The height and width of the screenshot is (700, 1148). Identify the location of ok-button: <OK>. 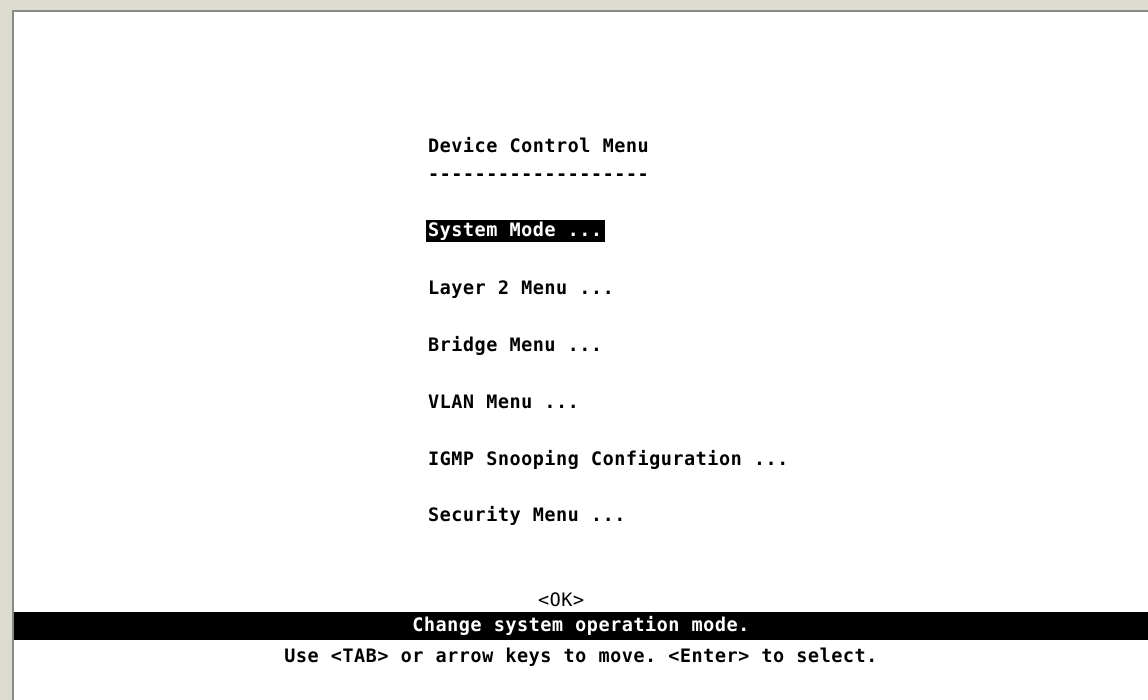
(561, 601).